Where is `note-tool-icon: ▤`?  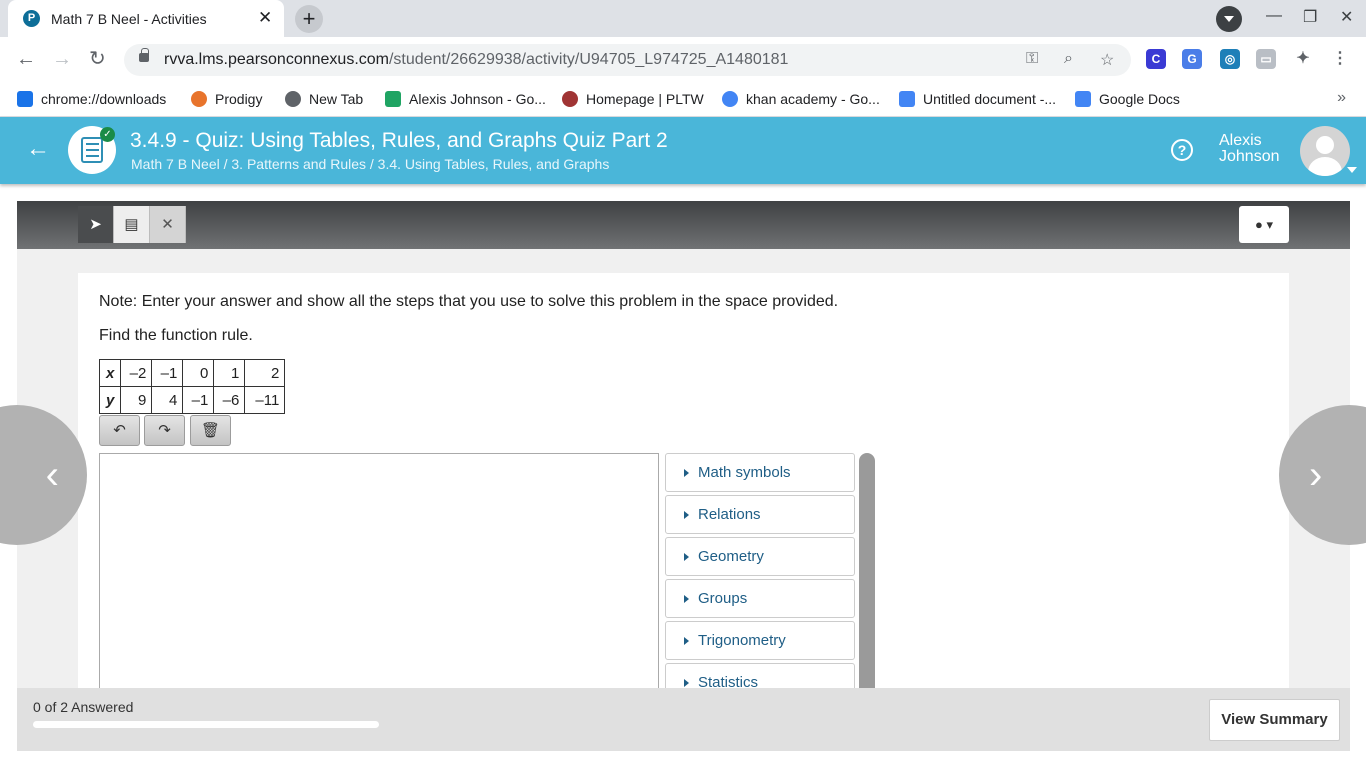 note-tool-icon: ▤ is located at coordinates (132, 224).